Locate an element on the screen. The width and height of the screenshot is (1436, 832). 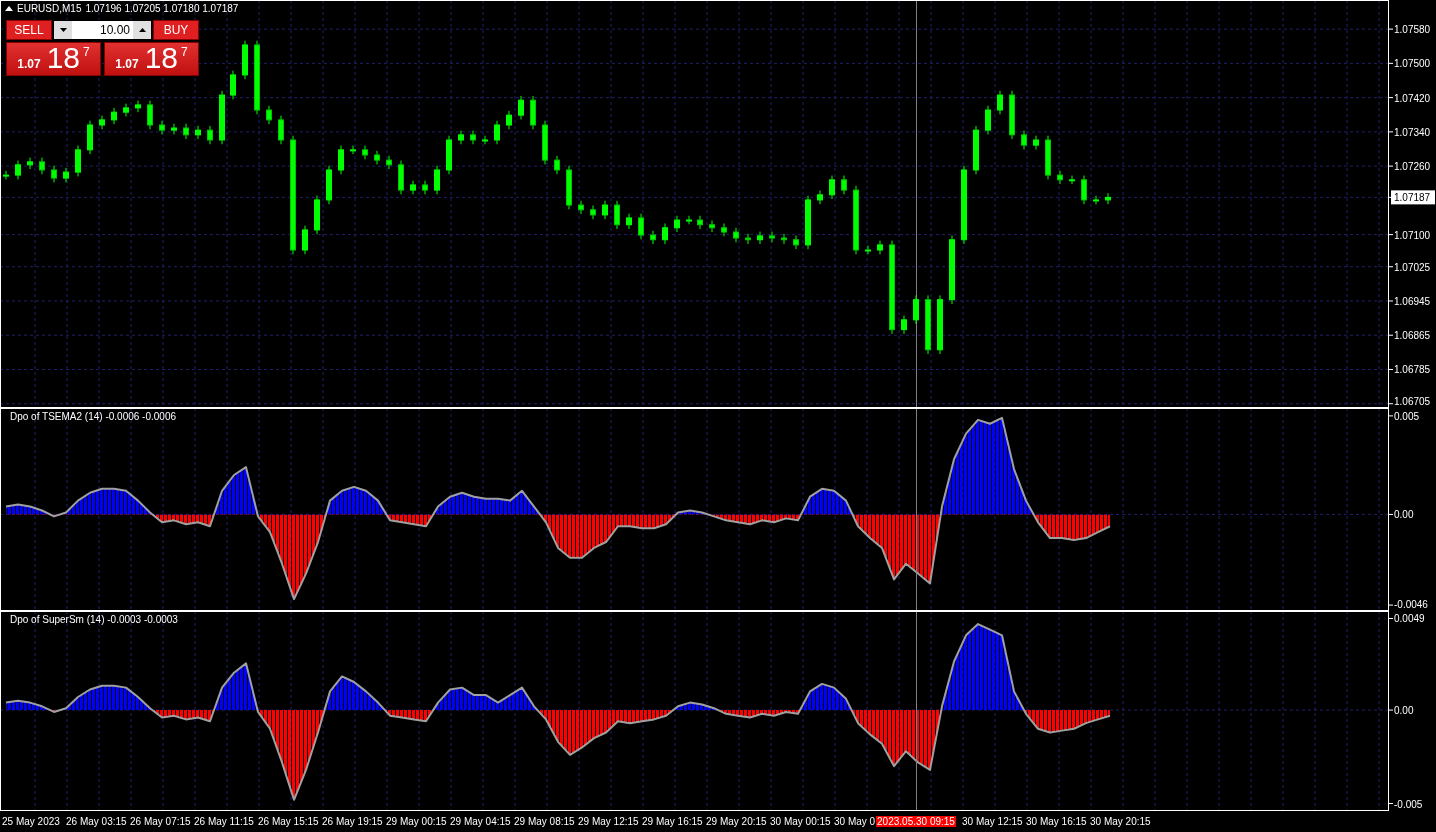
axis-label: 0.0049 is located at coordinates (1409, 619).